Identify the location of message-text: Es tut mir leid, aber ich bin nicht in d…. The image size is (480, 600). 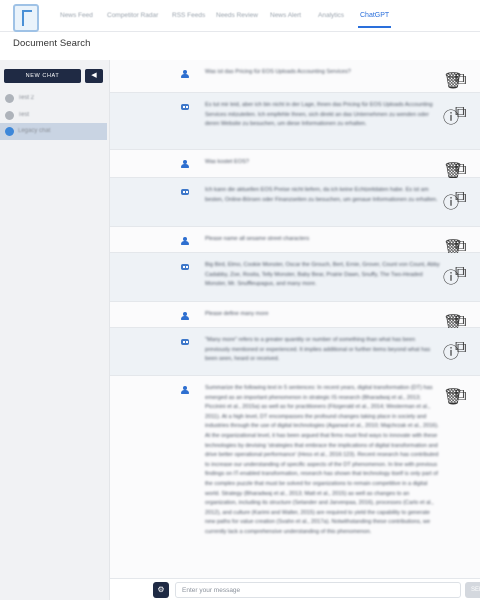
(319, 115).